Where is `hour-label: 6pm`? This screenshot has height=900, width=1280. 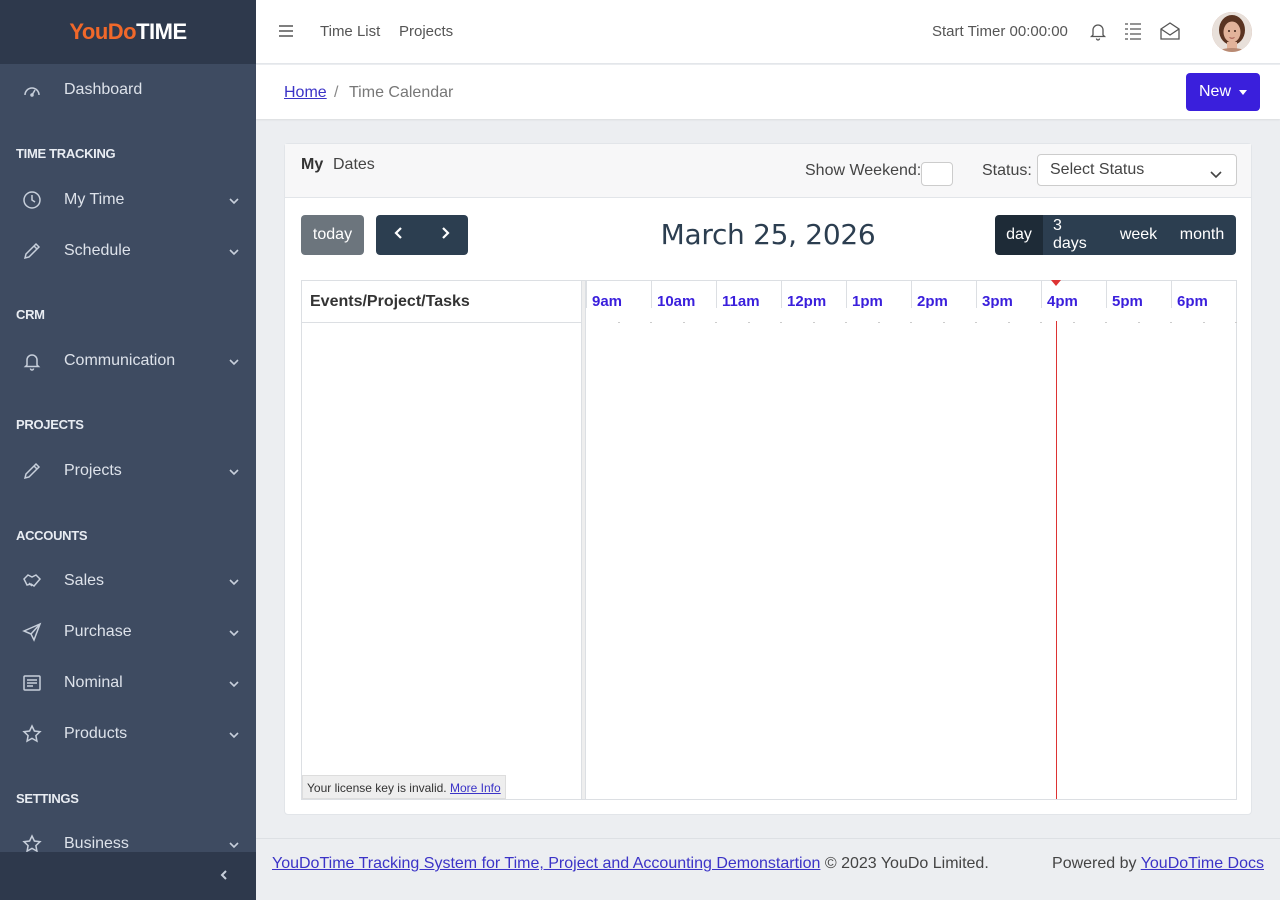 hour-label: 6pm is located at coordinates (1203, 294).